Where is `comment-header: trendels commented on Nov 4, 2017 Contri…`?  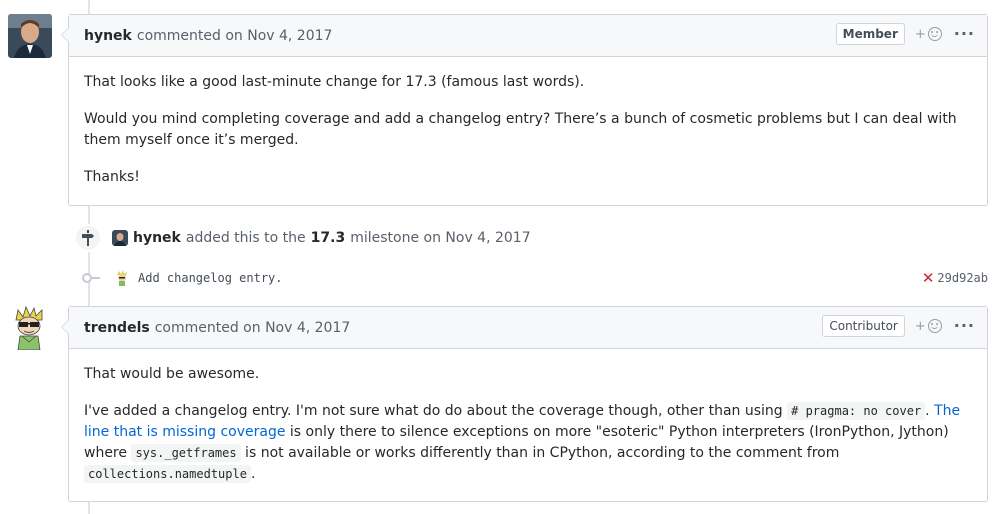 comment-header: trendels commented on Nov 4, 2017 Contri… is located at coordinates (528, 328).